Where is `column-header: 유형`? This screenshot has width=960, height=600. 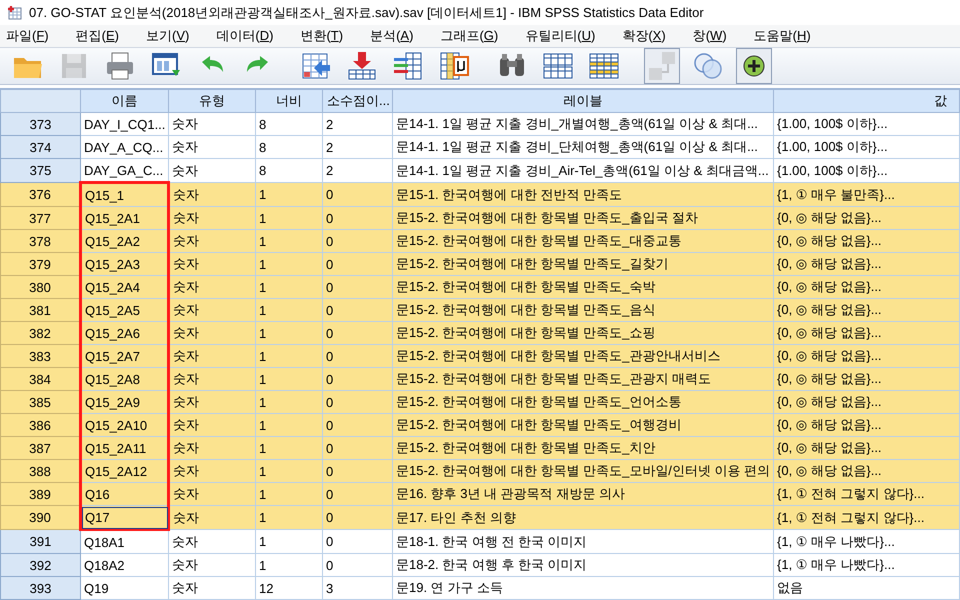 column-header: 유형 is located at coordinates (212, 101).